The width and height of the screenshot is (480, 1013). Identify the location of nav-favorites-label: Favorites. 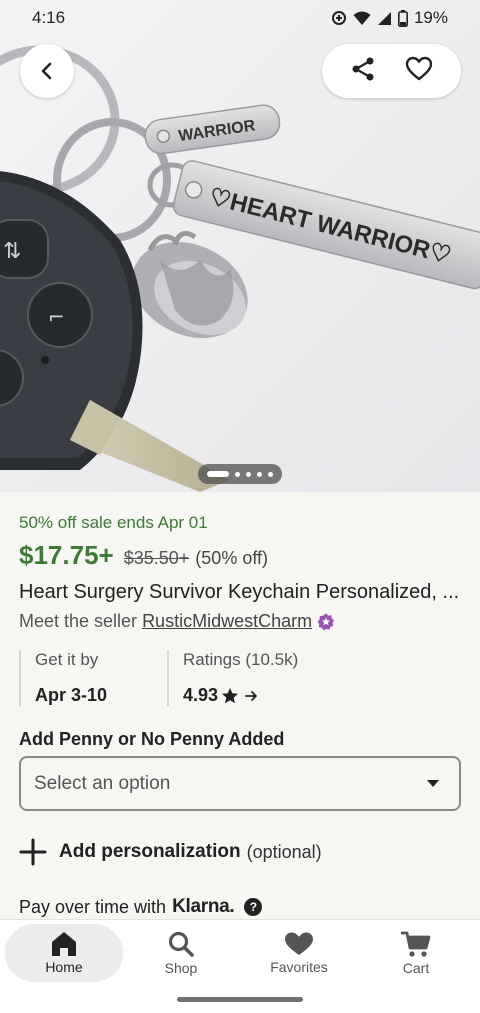
(299, 967).